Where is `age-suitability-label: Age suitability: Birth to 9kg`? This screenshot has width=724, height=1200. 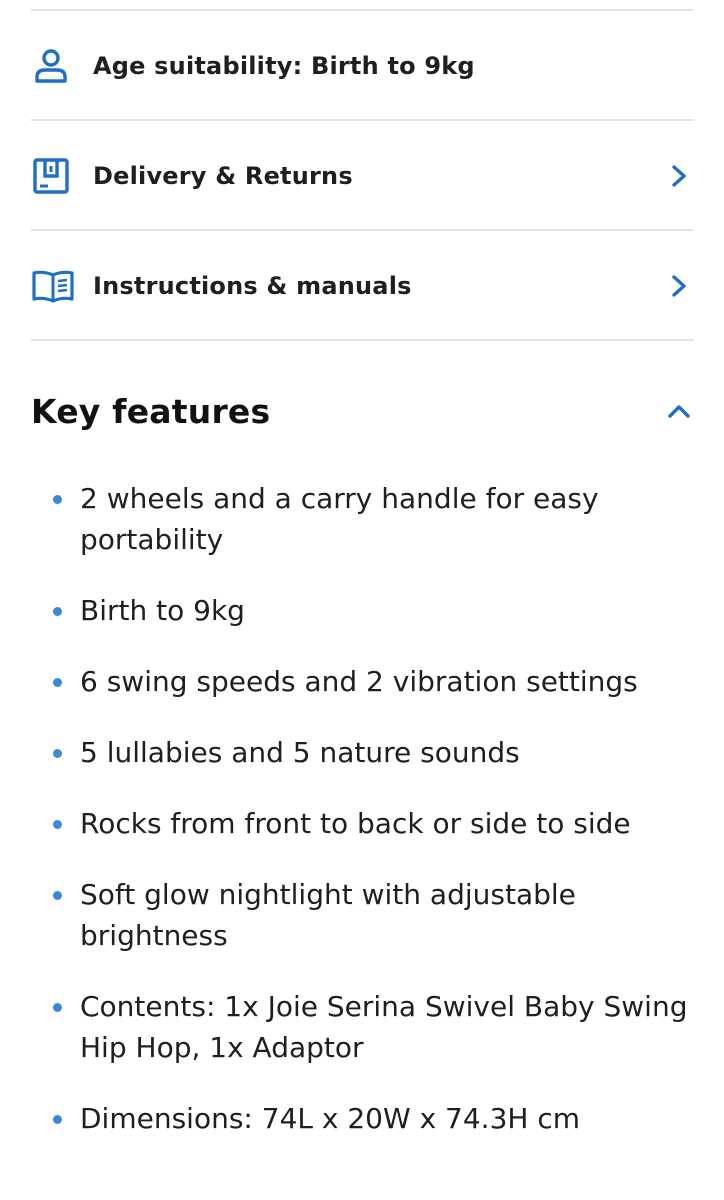
age-suitability-label: Age suitability: Birth to 9kg is located at coordinates (284, 66).